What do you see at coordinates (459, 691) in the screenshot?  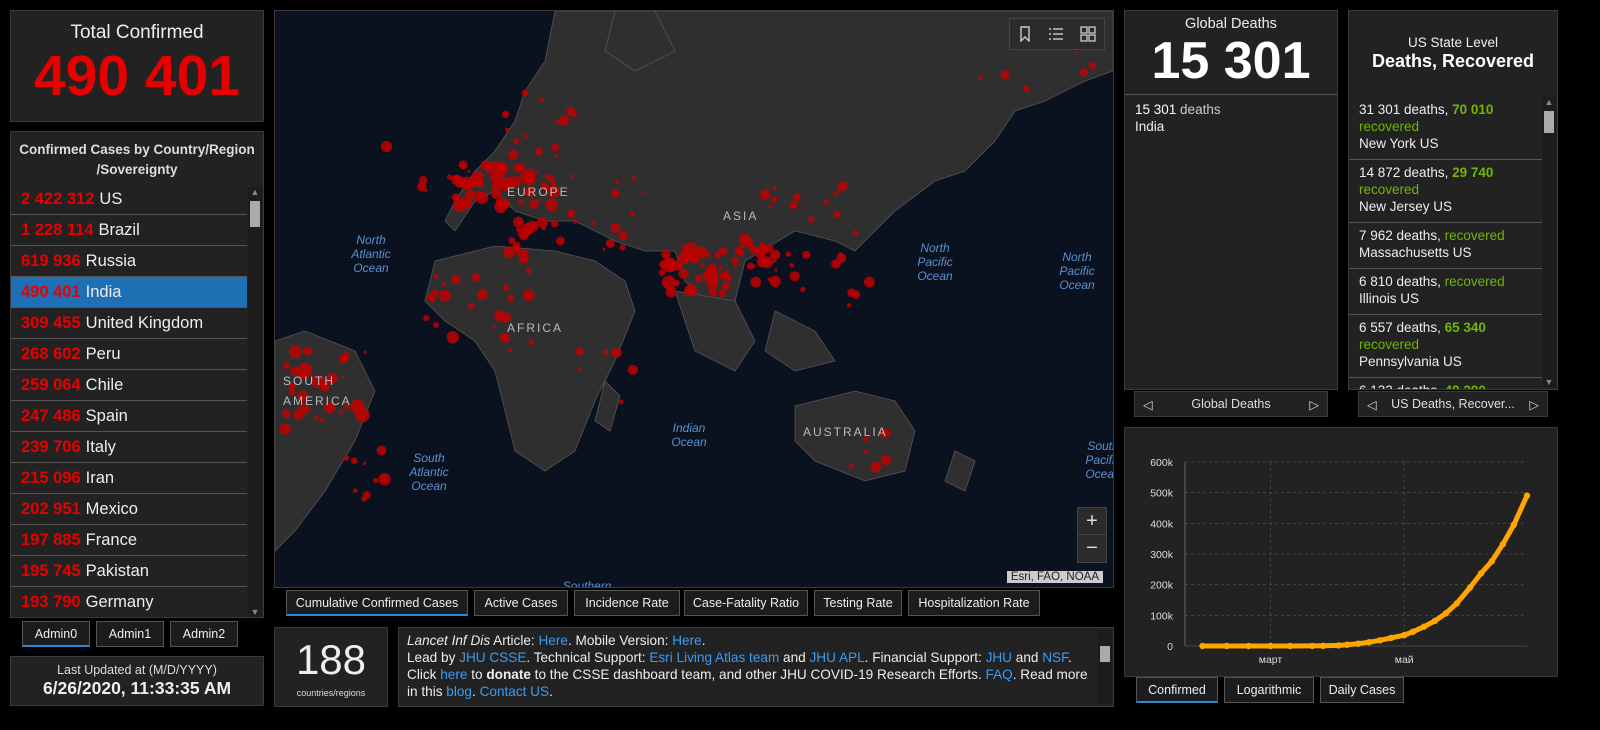 I see `blog-link: blog` at bounding box center [459, 691].